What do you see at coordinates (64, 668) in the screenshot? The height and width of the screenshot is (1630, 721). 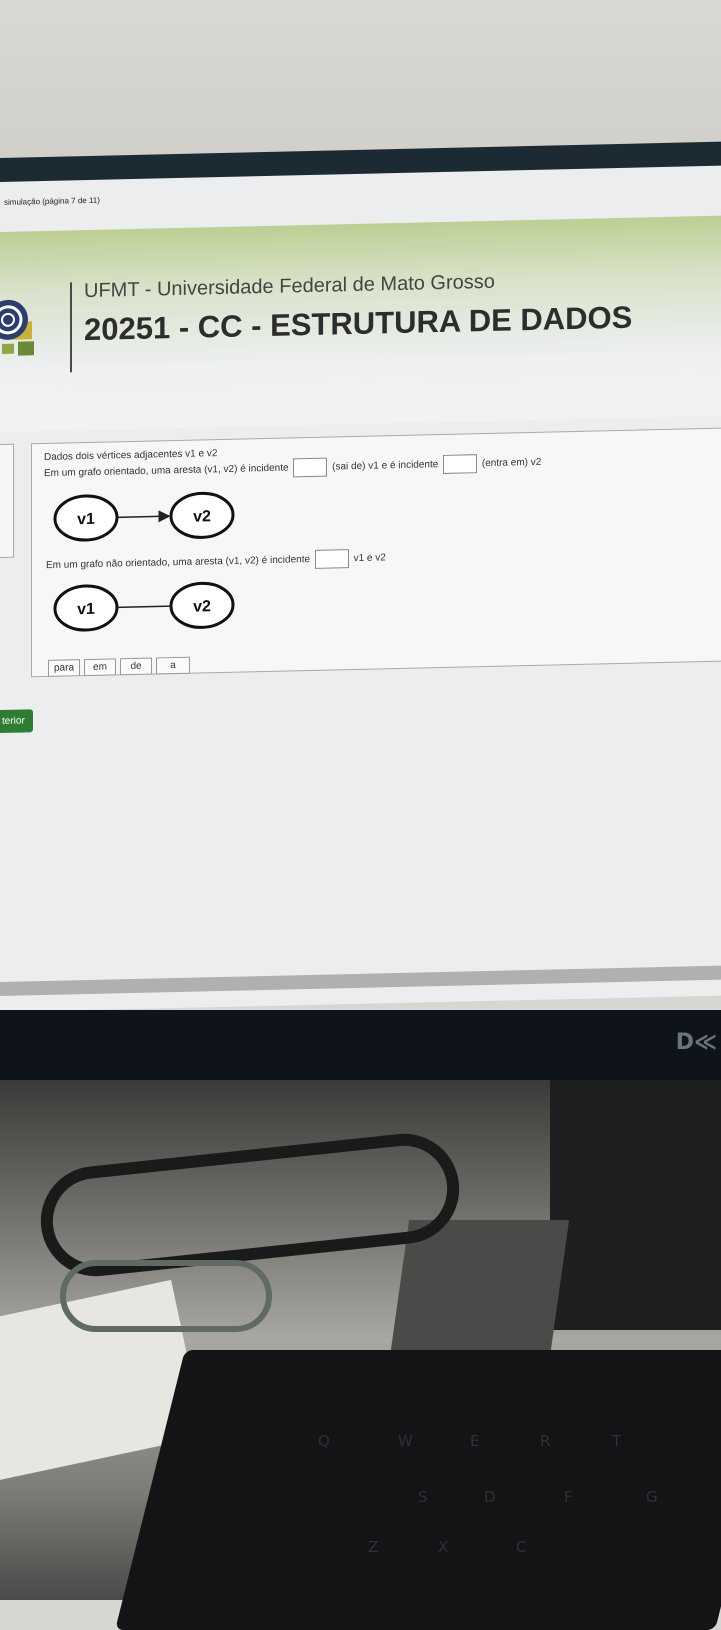 I see `option-para: para` at bounding box center [64, 668].